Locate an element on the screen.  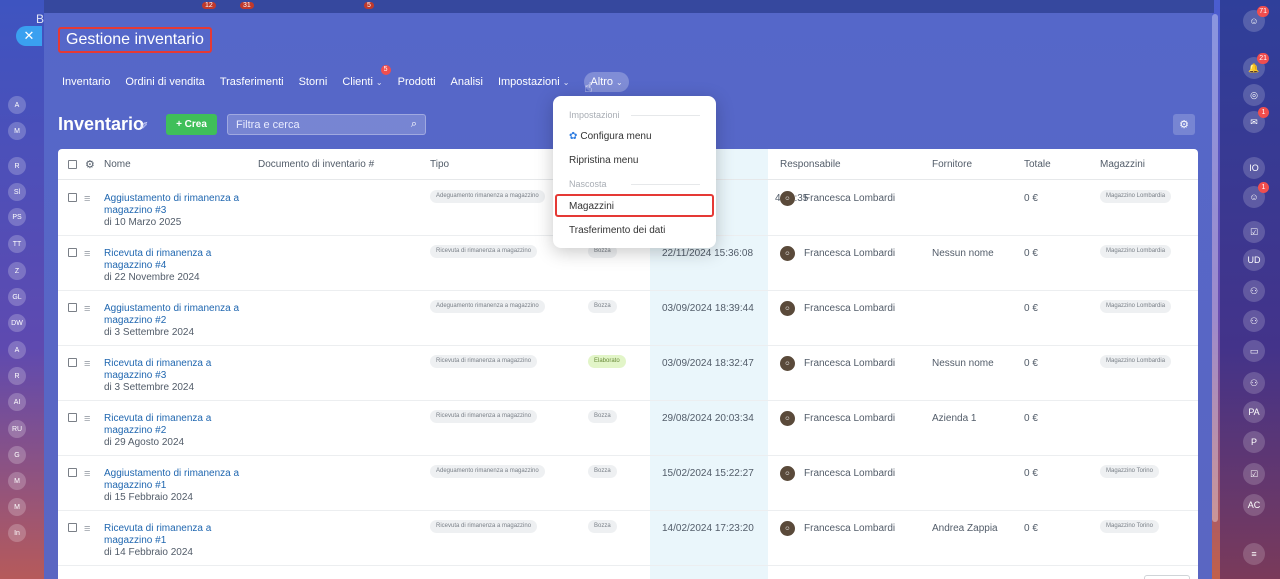
datetime-cell: 14/02/2024 17:23:20 is located at coordinates (708, 528).